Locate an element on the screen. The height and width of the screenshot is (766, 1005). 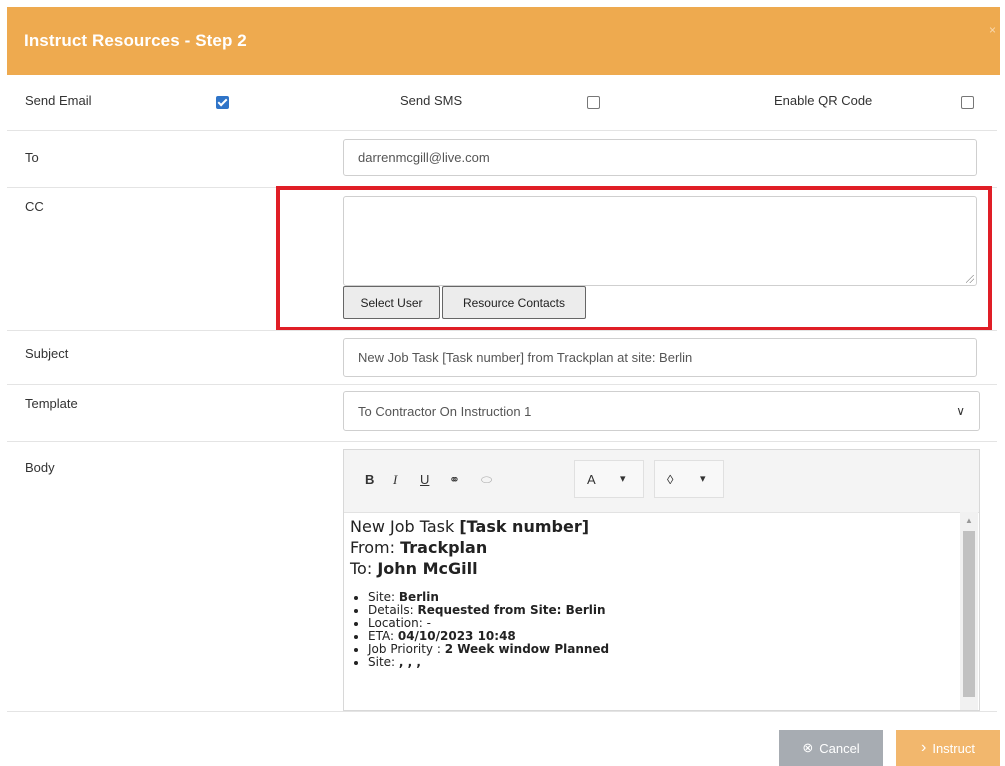
enable-qr-label: Enable QR Code is located at coordinates (823, 100).